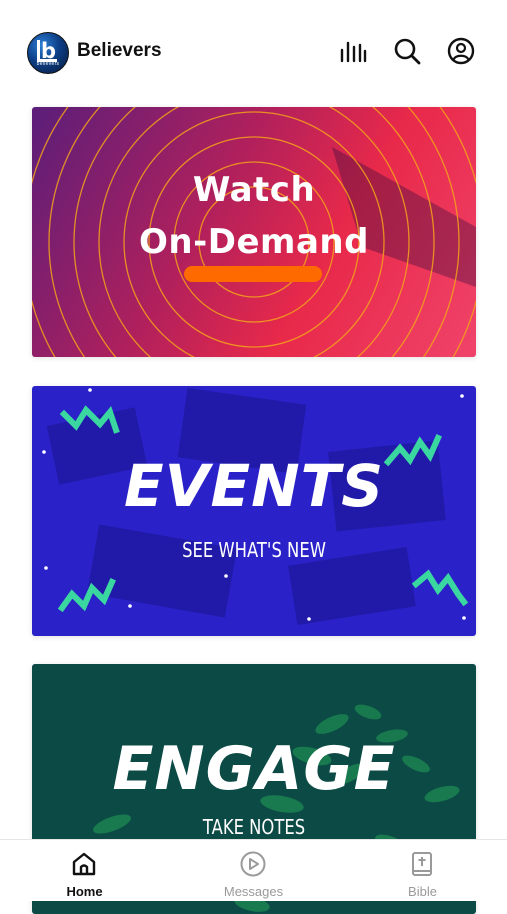  What do you see at coordinates (422, 864) in the screenshot?
I see `bible-icon` at bounding box center [422, 864].